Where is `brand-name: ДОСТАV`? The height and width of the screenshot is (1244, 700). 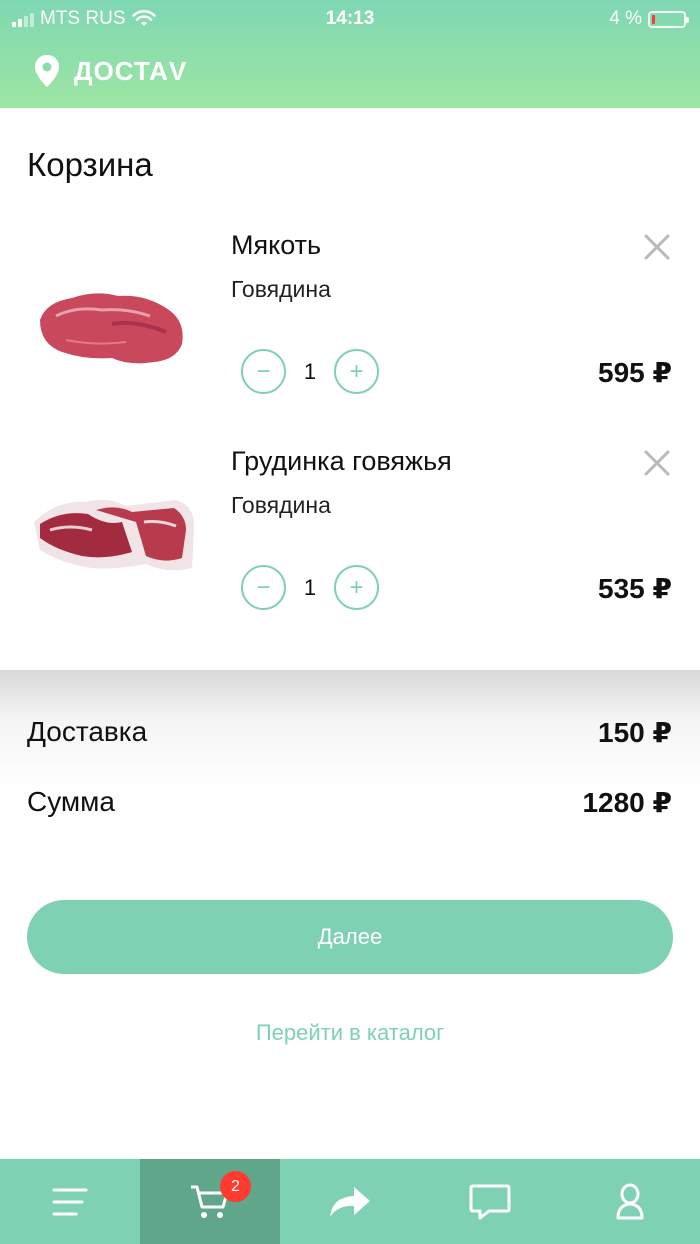
brand-name: ДОСТАV is located at coordinates (131, 70).